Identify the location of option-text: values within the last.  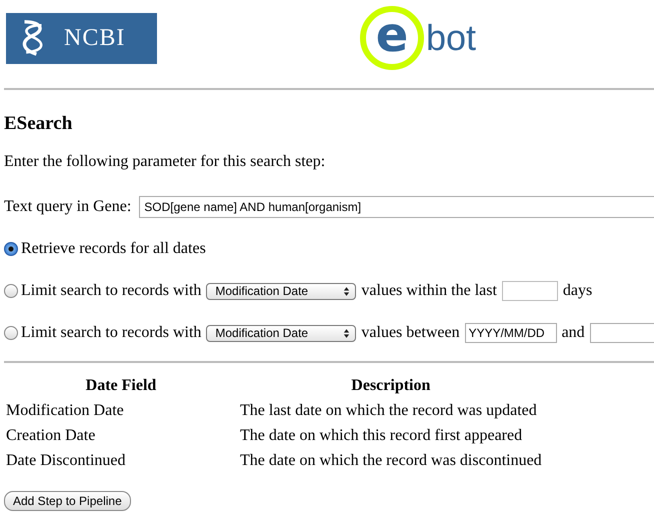
(429, 291).